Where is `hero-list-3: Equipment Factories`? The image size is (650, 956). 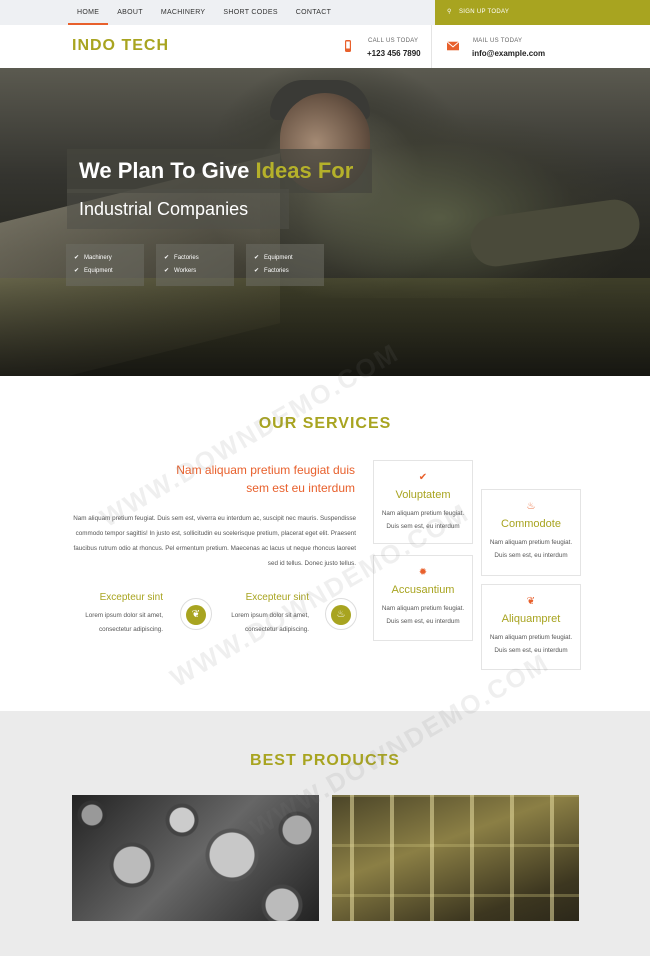 hero-list-3: Equipment Factories is located at coordinates (285, 265).